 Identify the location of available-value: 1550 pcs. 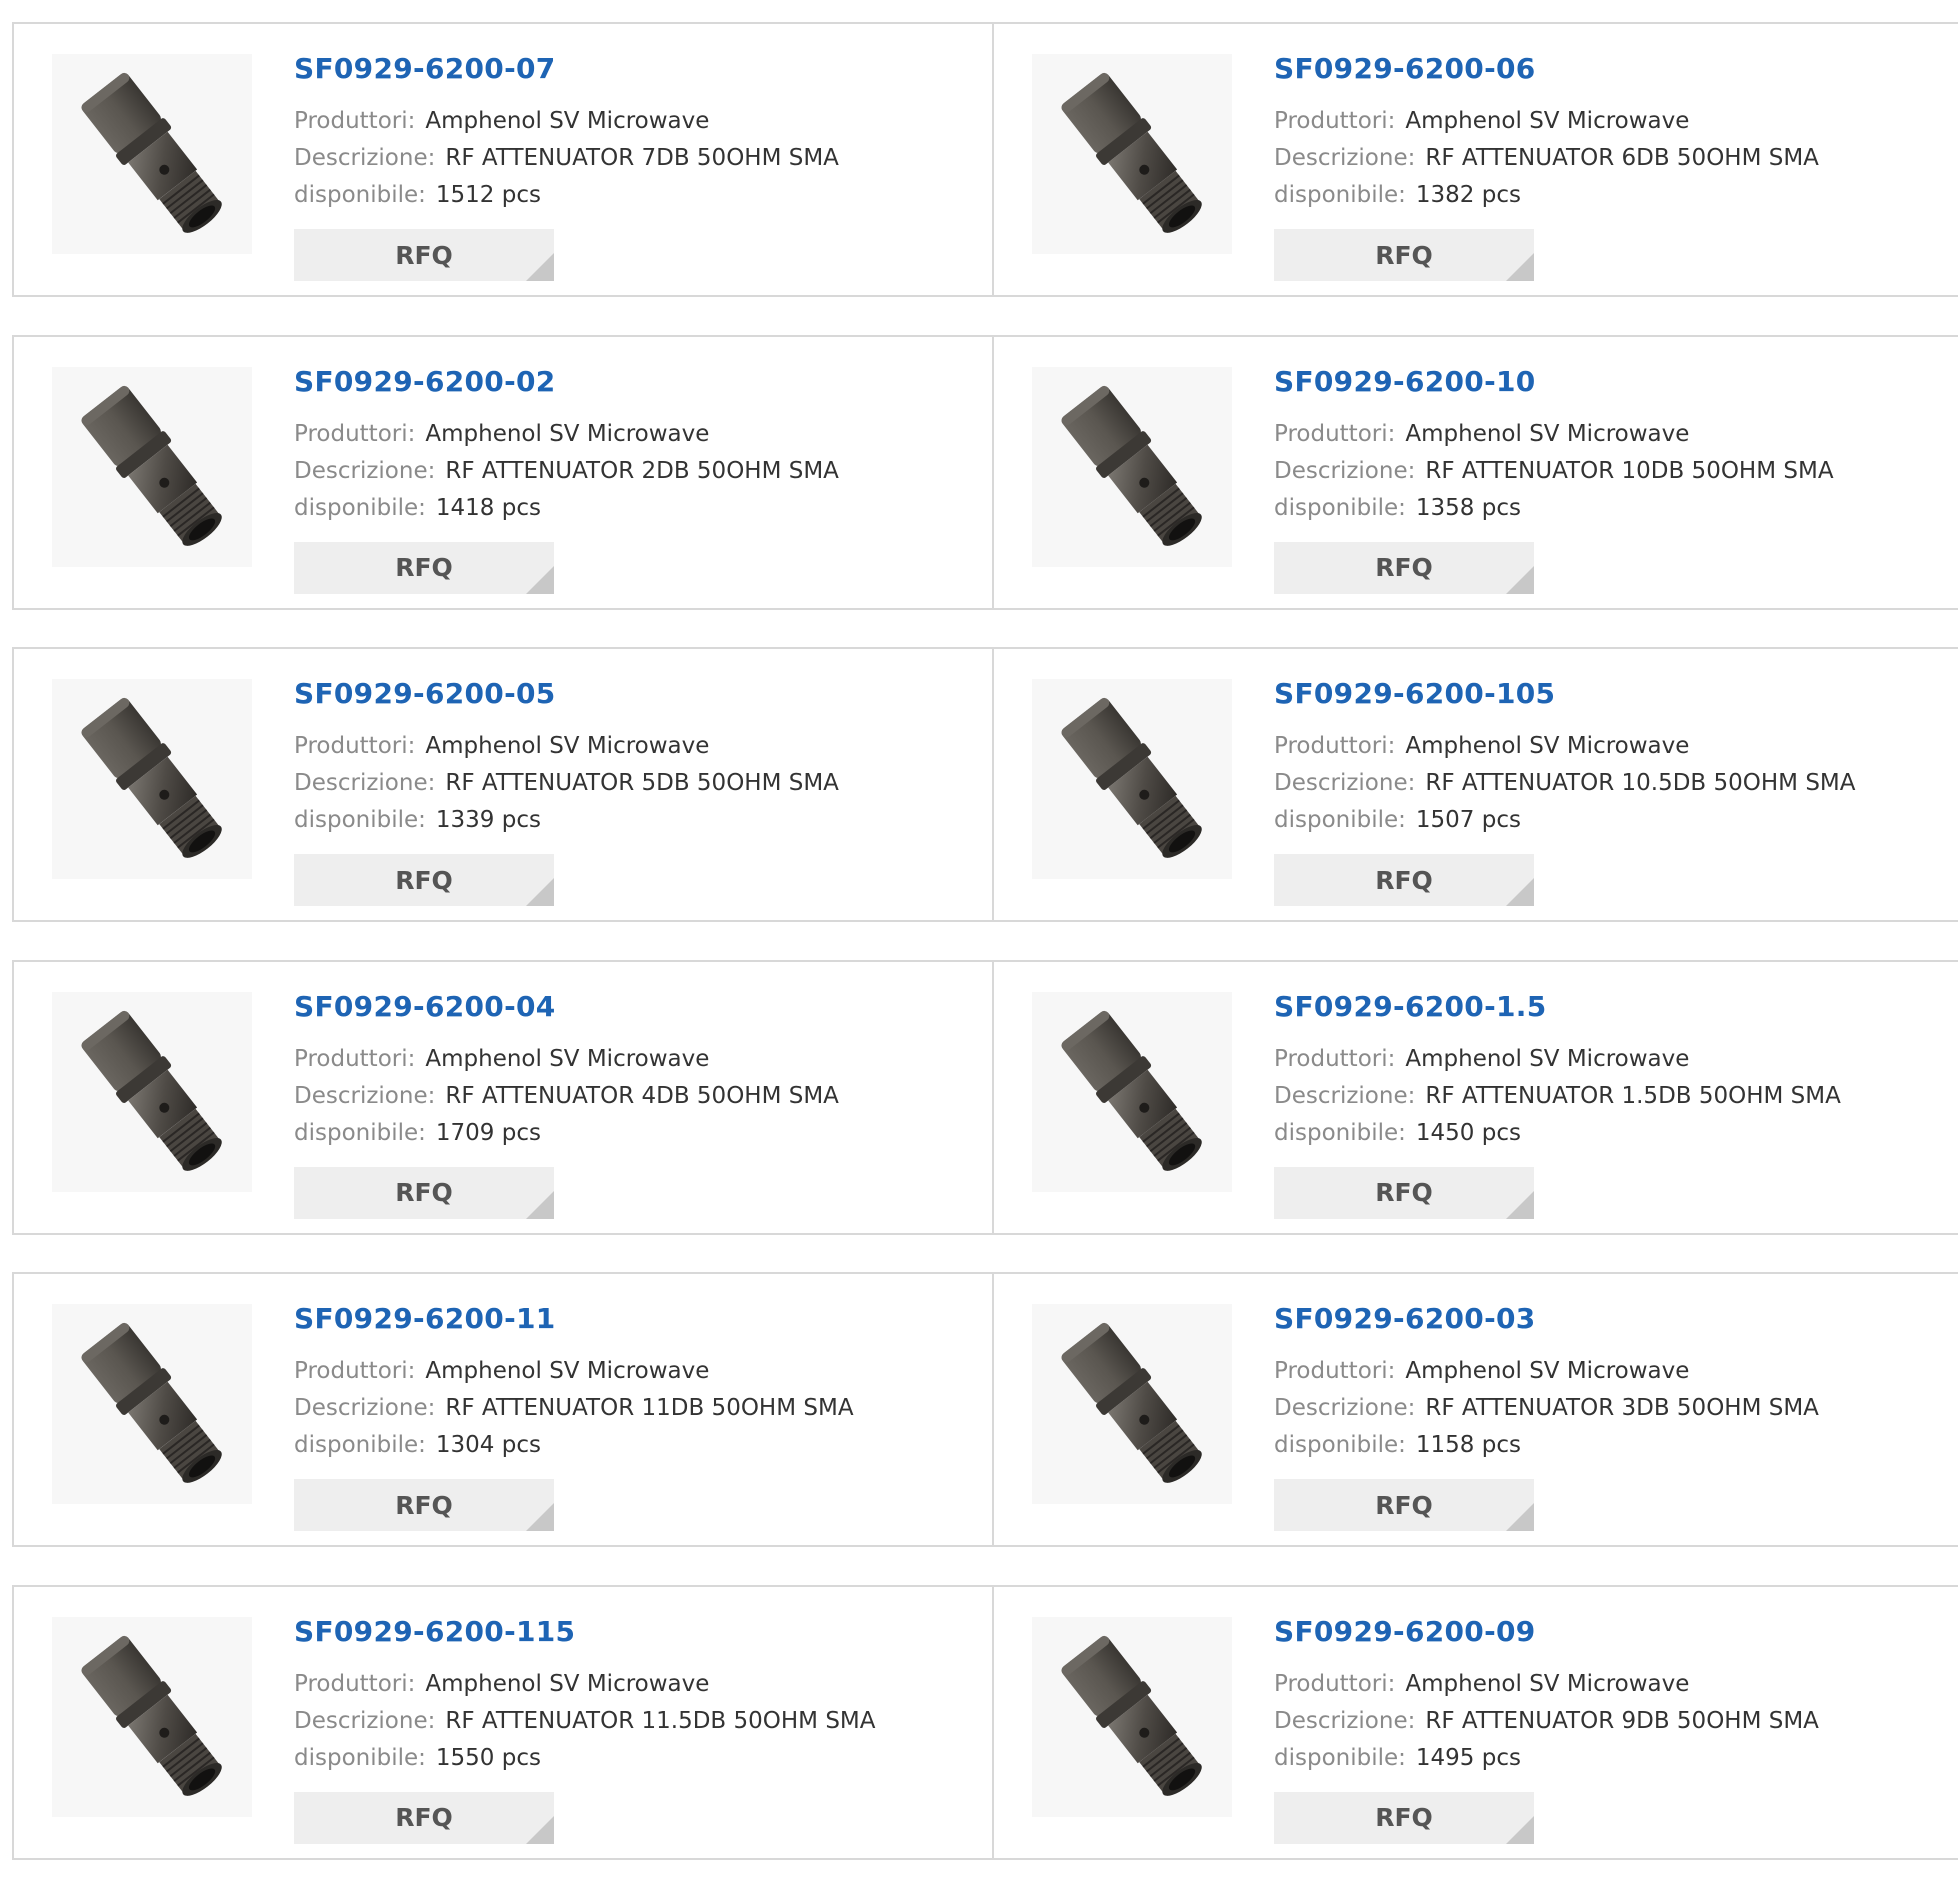
(488, 1757).